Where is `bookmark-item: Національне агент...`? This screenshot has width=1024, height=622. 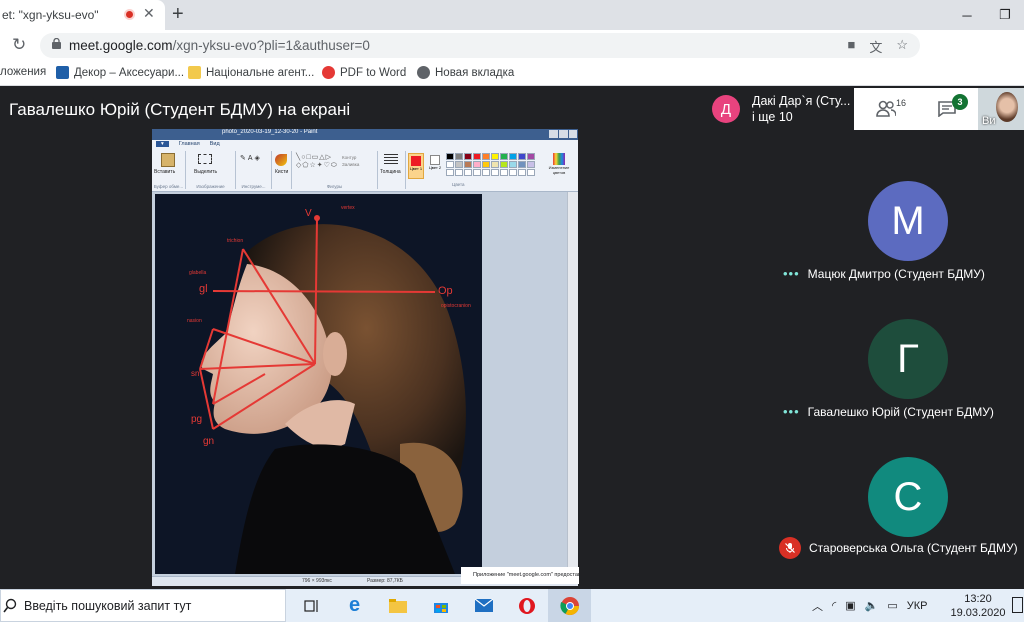
bookmark-item: Національне агент... is located at coordinates (251, 72).